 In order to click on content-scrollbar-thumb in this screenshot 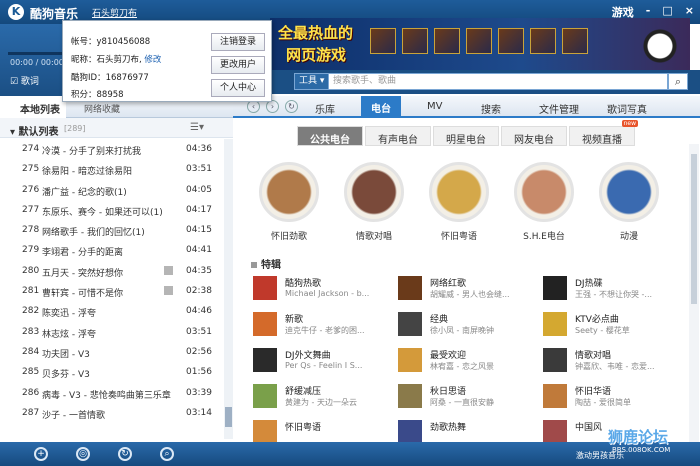, I will do `click(694, 229)`.